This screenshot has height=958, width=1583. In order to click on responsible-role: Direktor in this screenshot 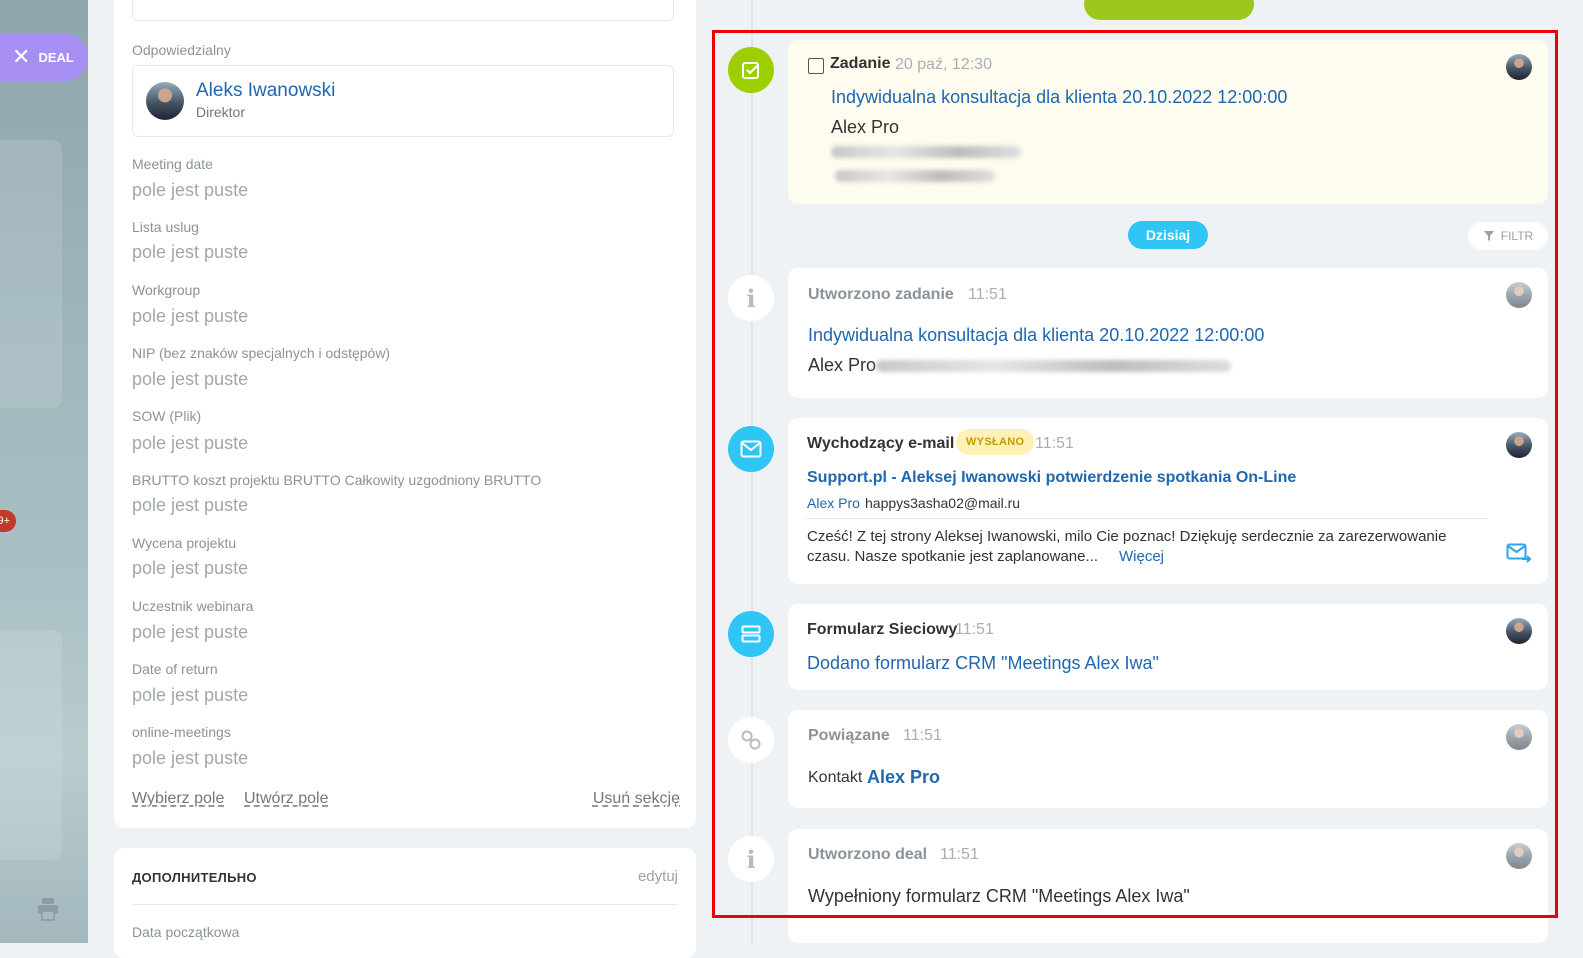, I will do `click(221, 112)`.